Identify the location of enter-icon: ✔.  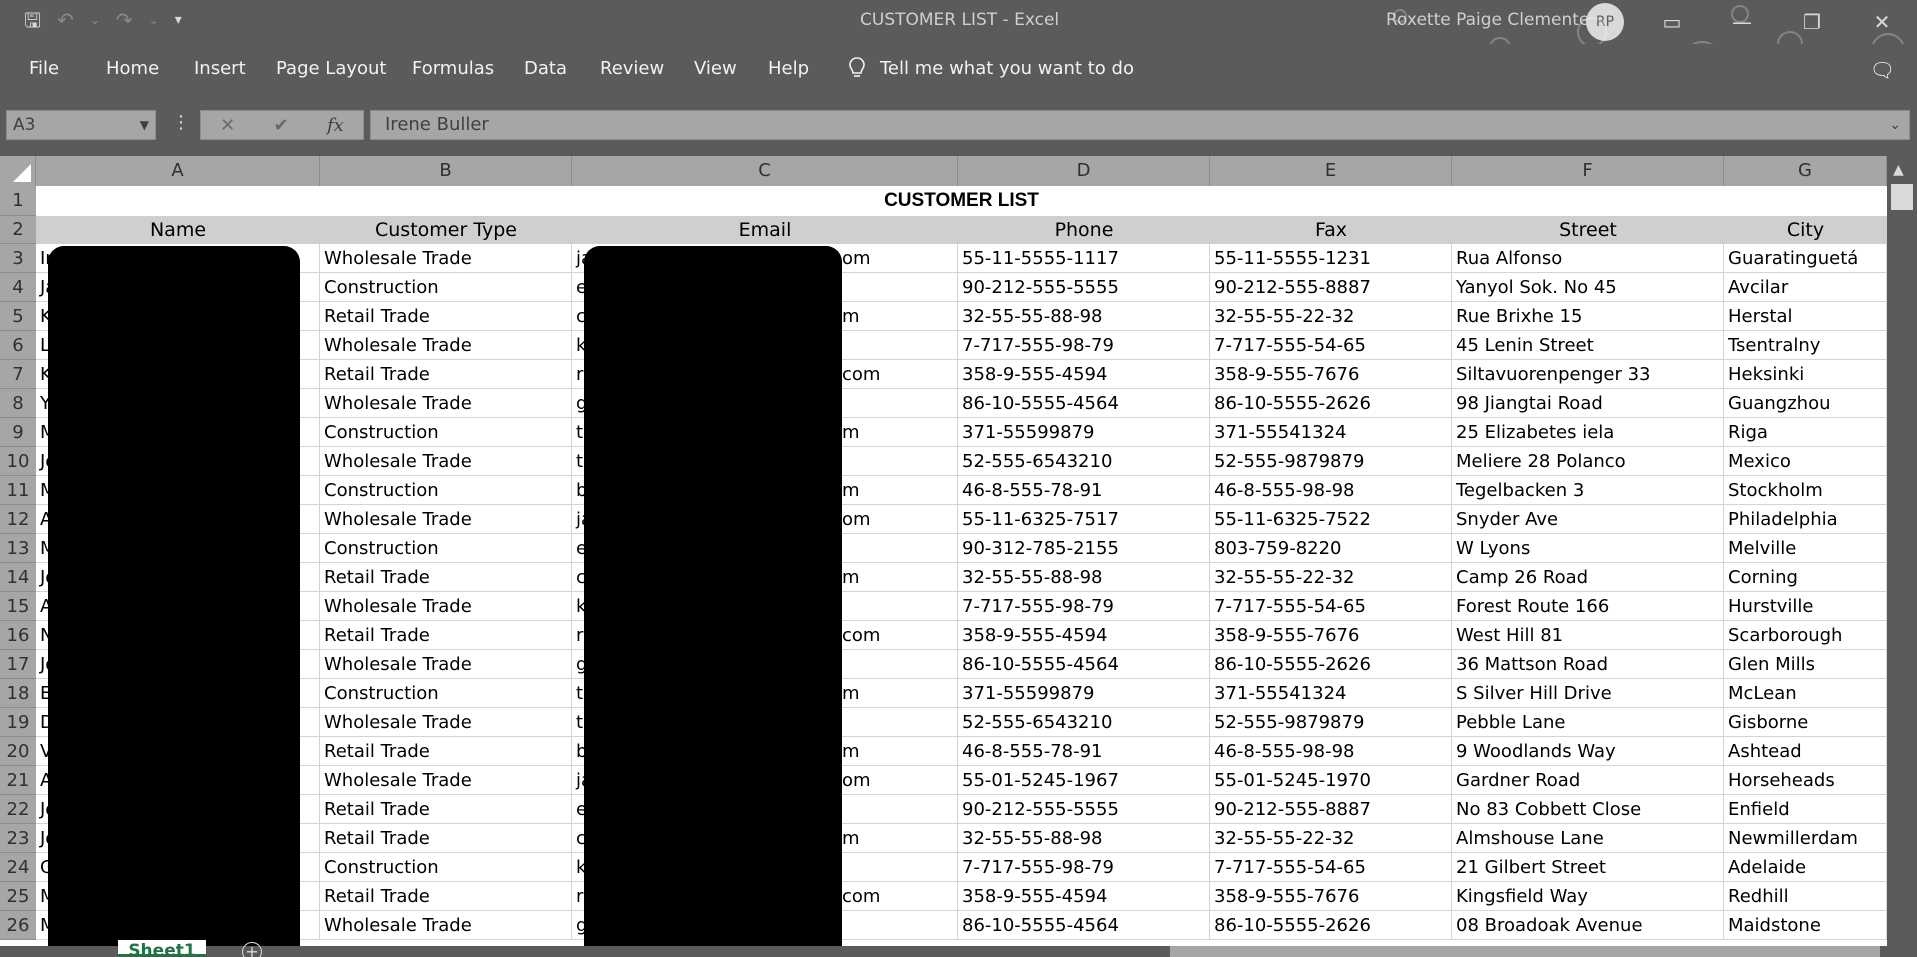
(281, 125).